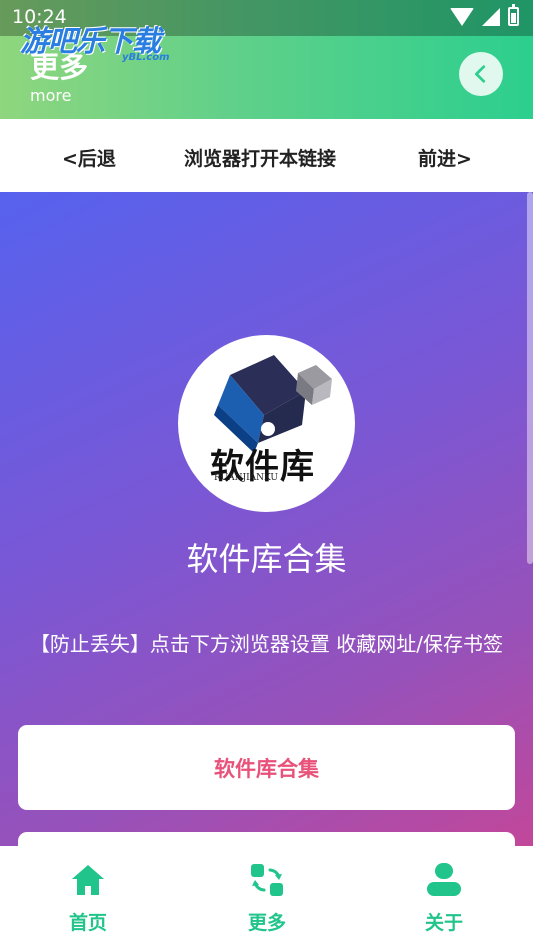 This screenshot has width=533, height=948. I want to click on bookmark-notice: 【防止丢失】点击下方浏览器设置 收藏网址/保存书签, so click(266, 644).